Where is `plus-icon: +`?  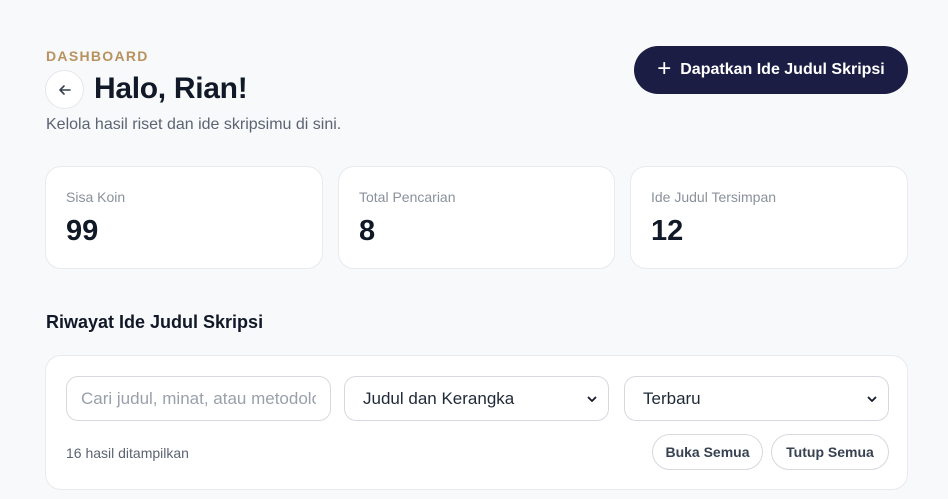
plus-icon: + is located at coordinates (664, 68).